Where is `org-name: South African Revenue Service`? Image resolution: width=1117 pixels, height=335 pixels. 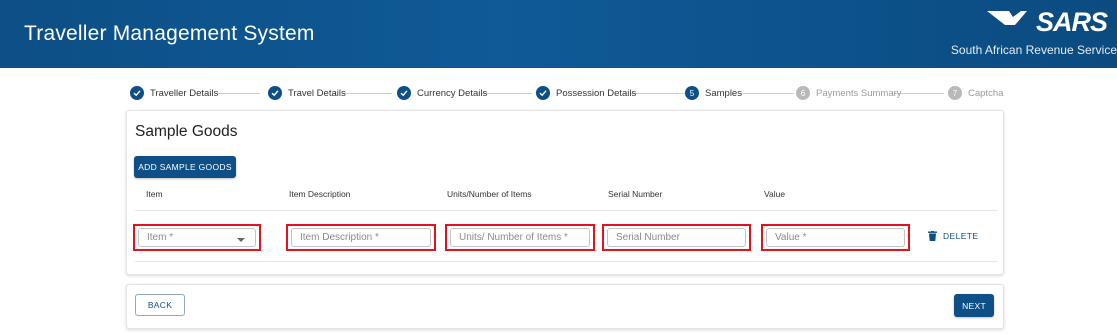 org-name: South African Revenue Service is located at coordinates (1033, 50).